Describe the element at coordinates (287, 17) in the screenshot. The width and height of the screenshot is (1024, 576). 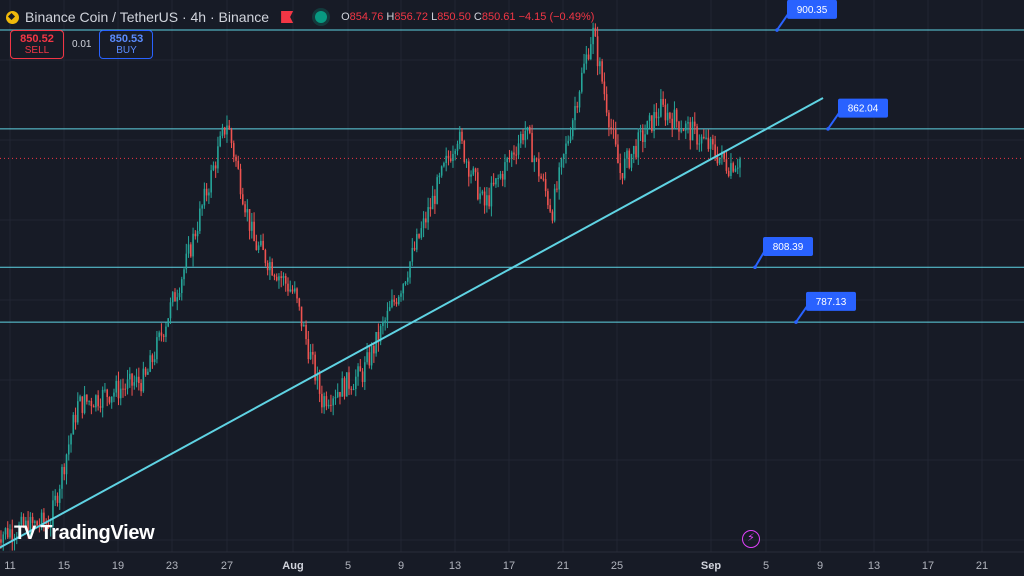
I see `flag-icon` at that location.